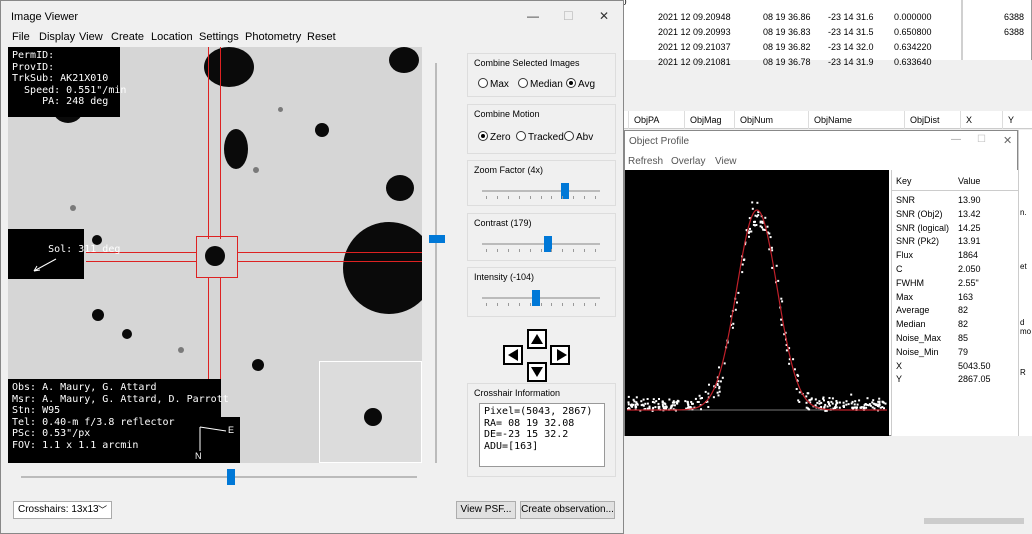 This screenshot has height=534, width=1032. I want to click on background-cell: -23 14 31.6, so click(851, 17).